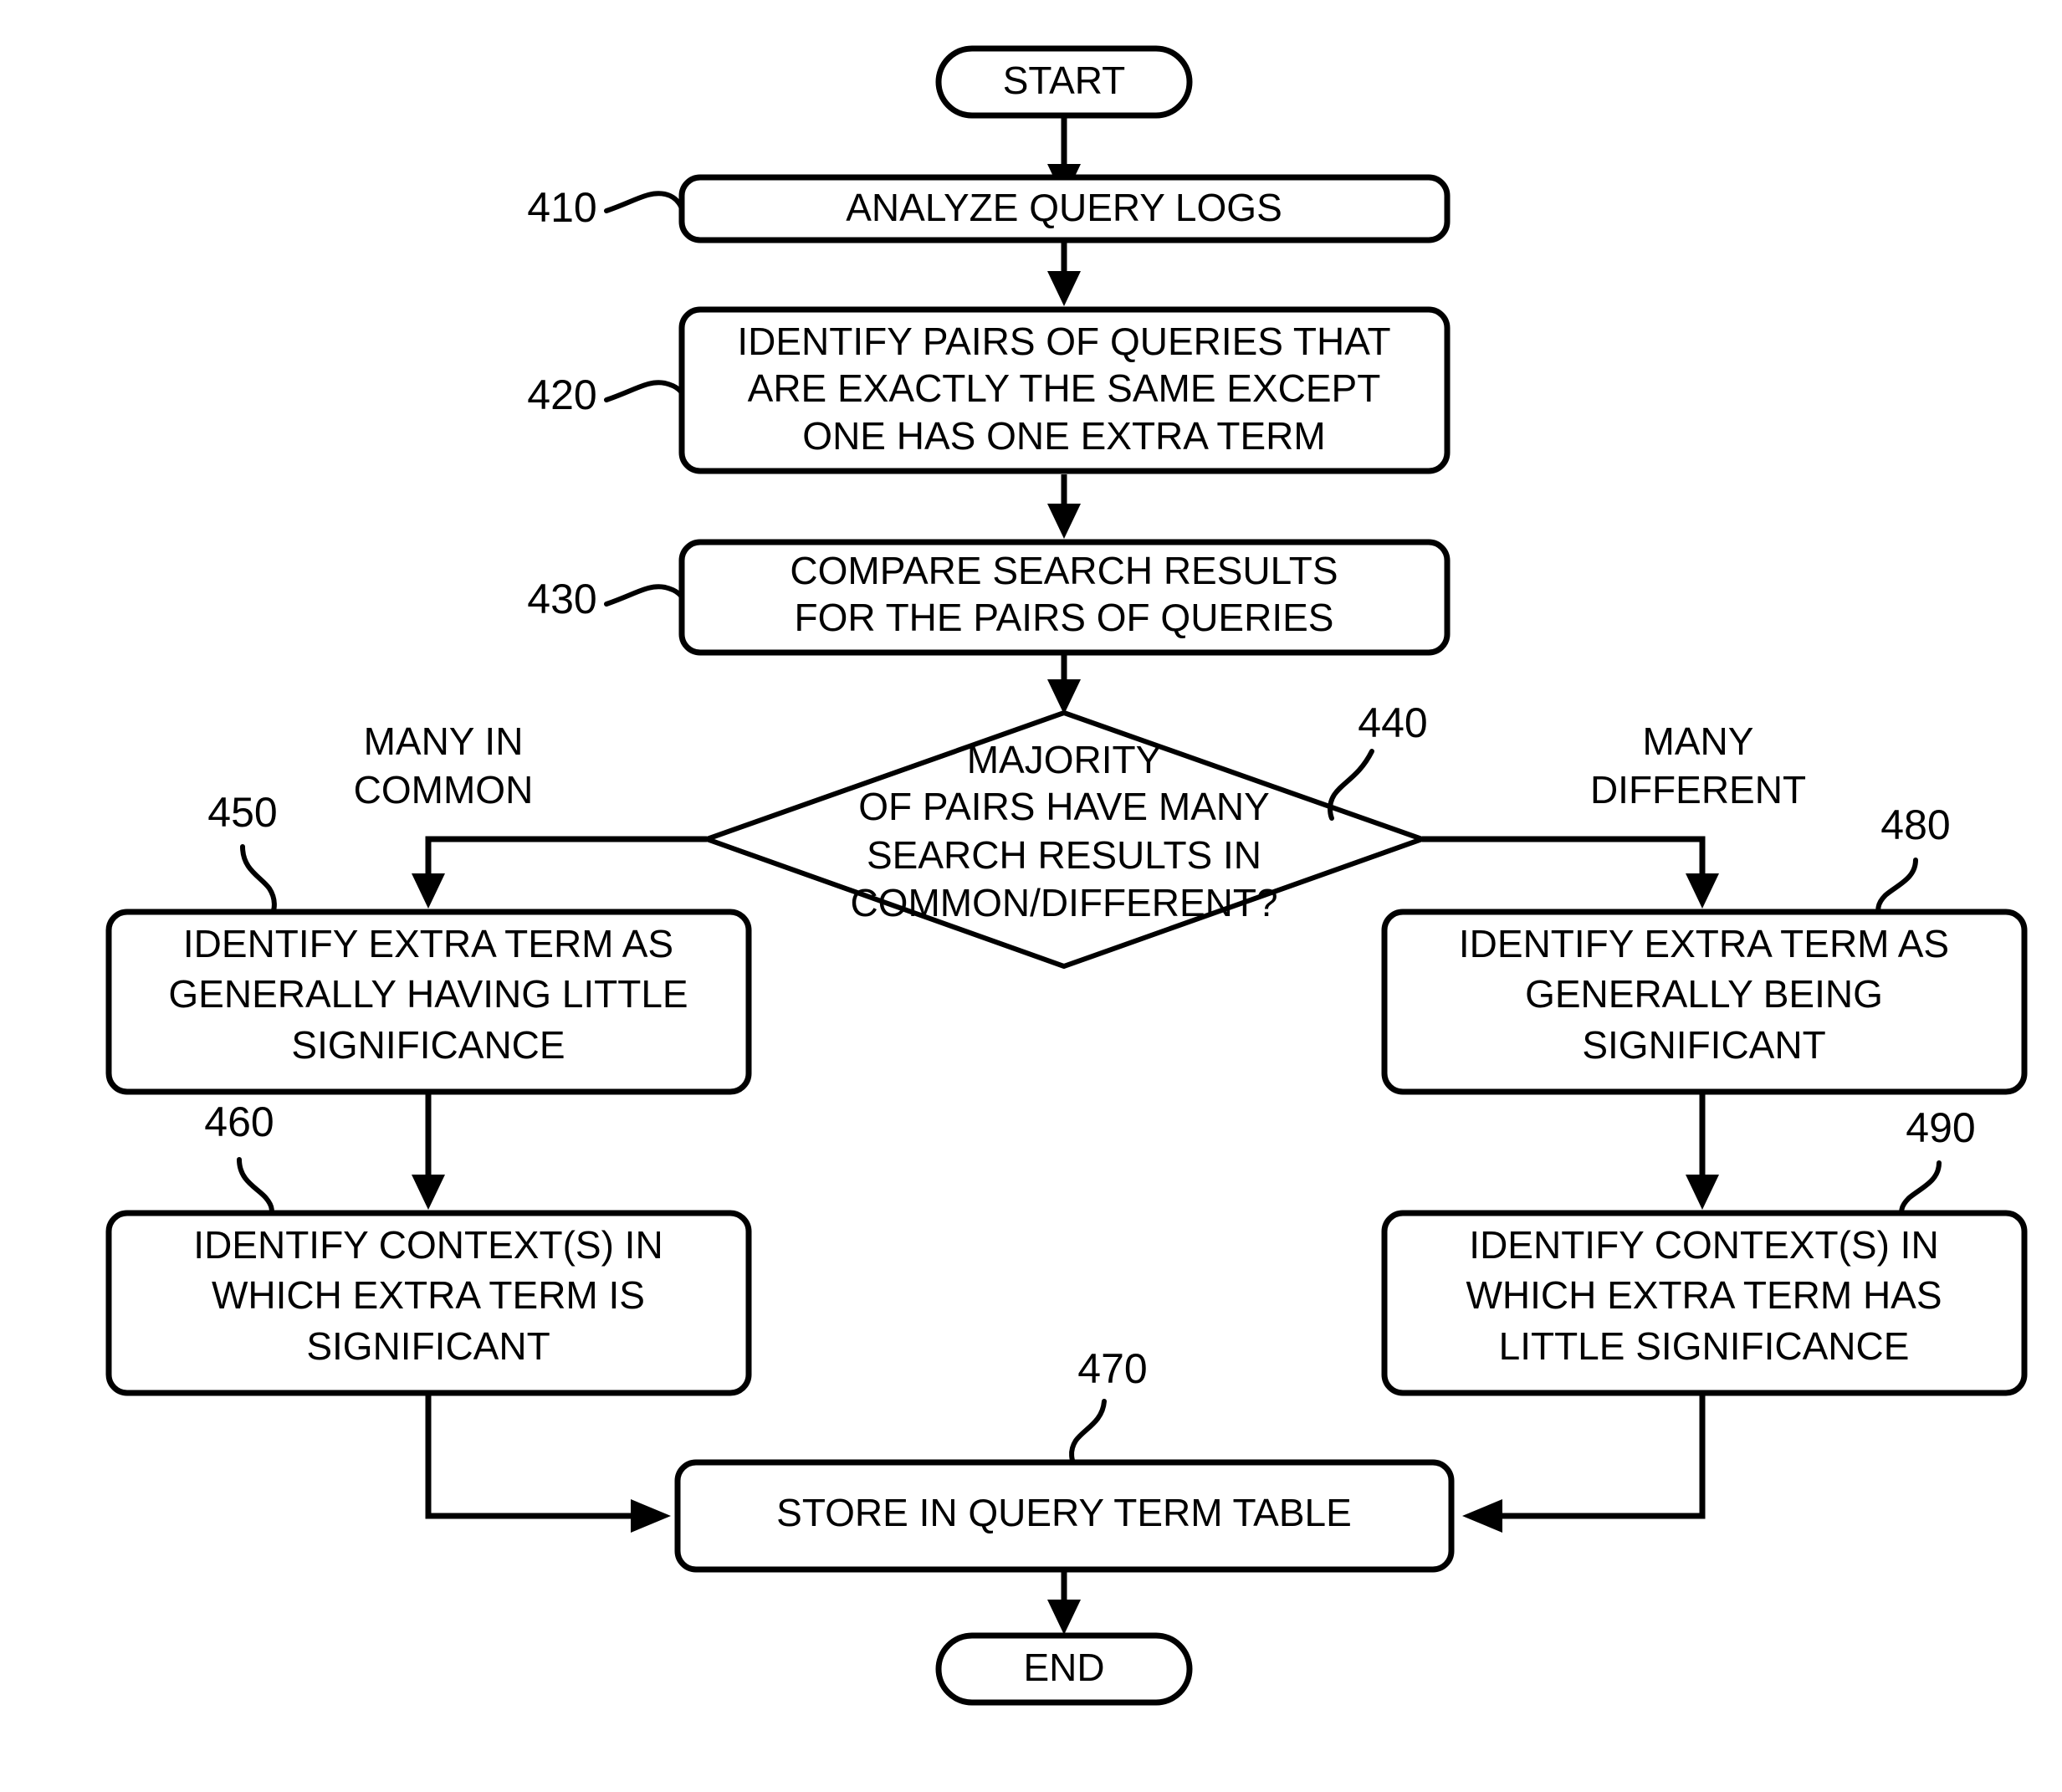 Image resolution: width=2062 pixels, height=1792 pixels. I want to click on decision-440-line-4: COMMON/DIFFERENT?, so click(1063, 902).